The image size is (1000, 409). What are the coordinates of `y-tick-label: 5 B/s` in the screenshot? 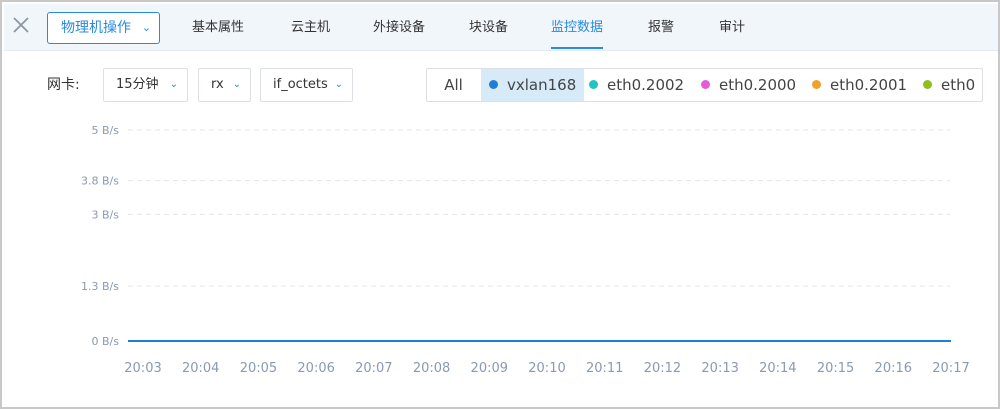 It's located at (106, 130).